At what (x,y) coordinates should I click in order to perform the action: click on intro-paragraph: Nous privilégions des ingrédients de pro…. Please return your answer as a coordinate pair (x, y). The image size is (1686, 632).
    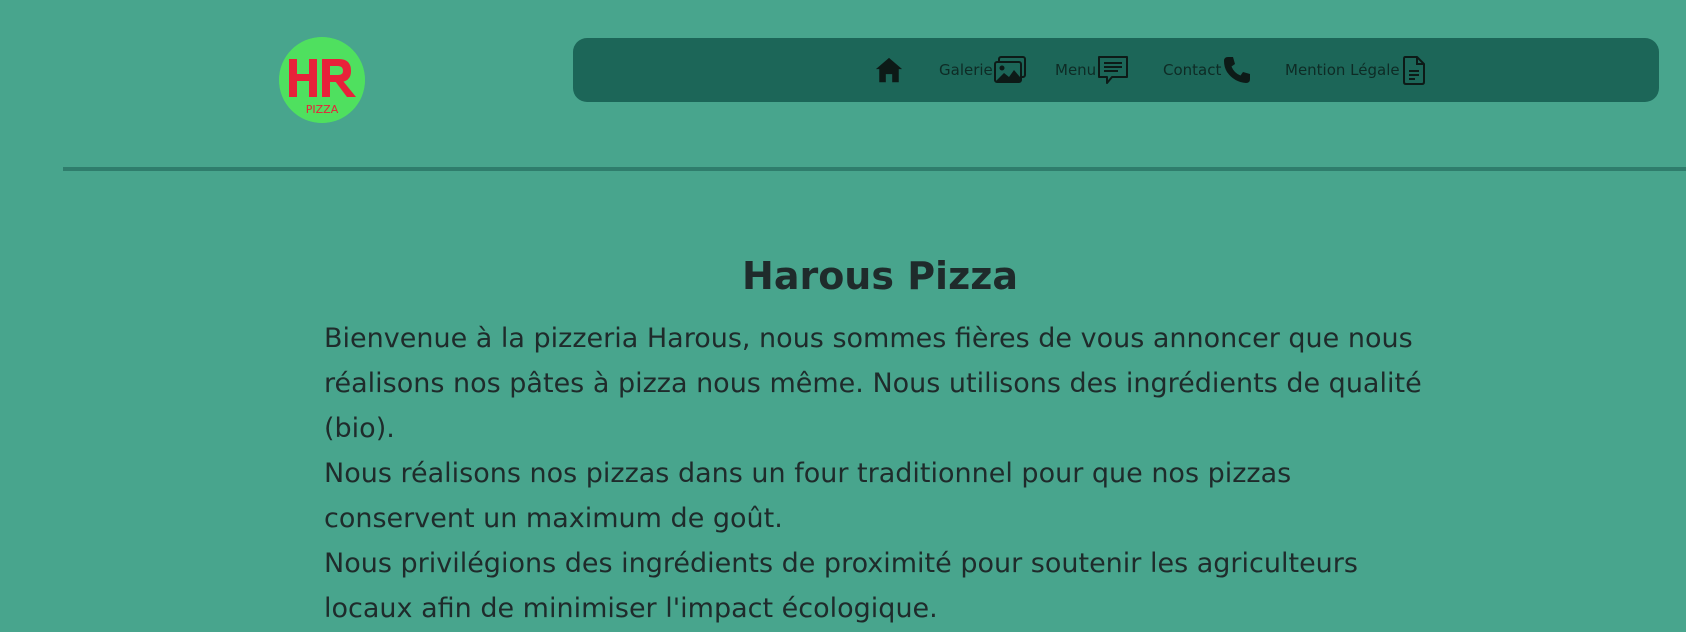
    Looking at the image, I should click on (841, 586).